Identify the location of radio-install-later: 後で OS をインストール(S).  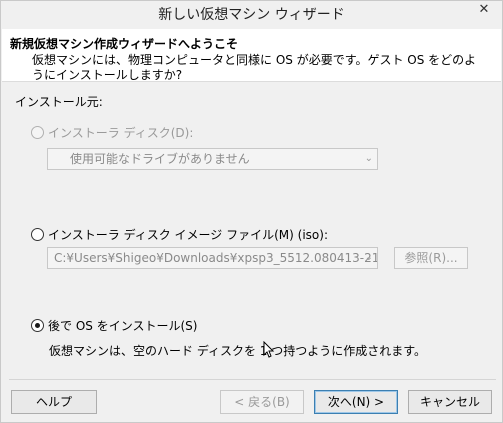
(114, 325).